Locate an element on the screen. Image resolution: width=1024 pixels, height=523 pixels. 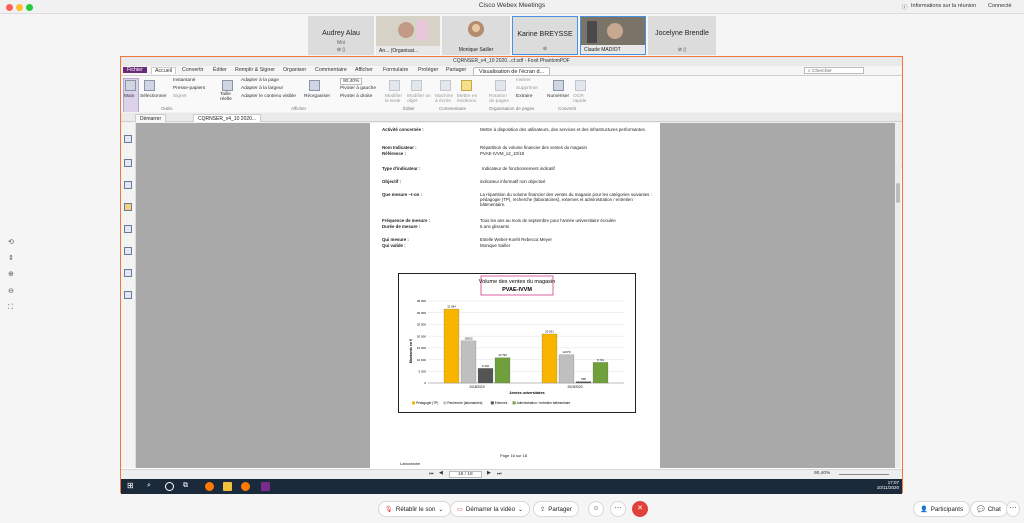
select-tool-label: Sélectionner is located at coordinates (153, 96).